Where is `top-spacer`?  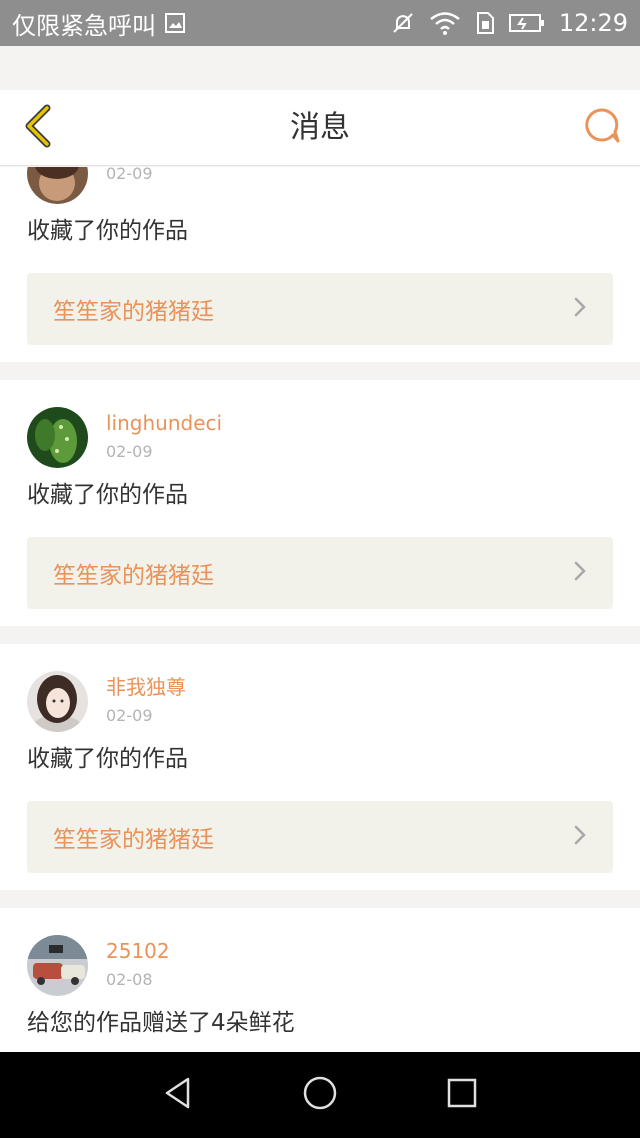
top-spacer is located at coordinates (320, 68).